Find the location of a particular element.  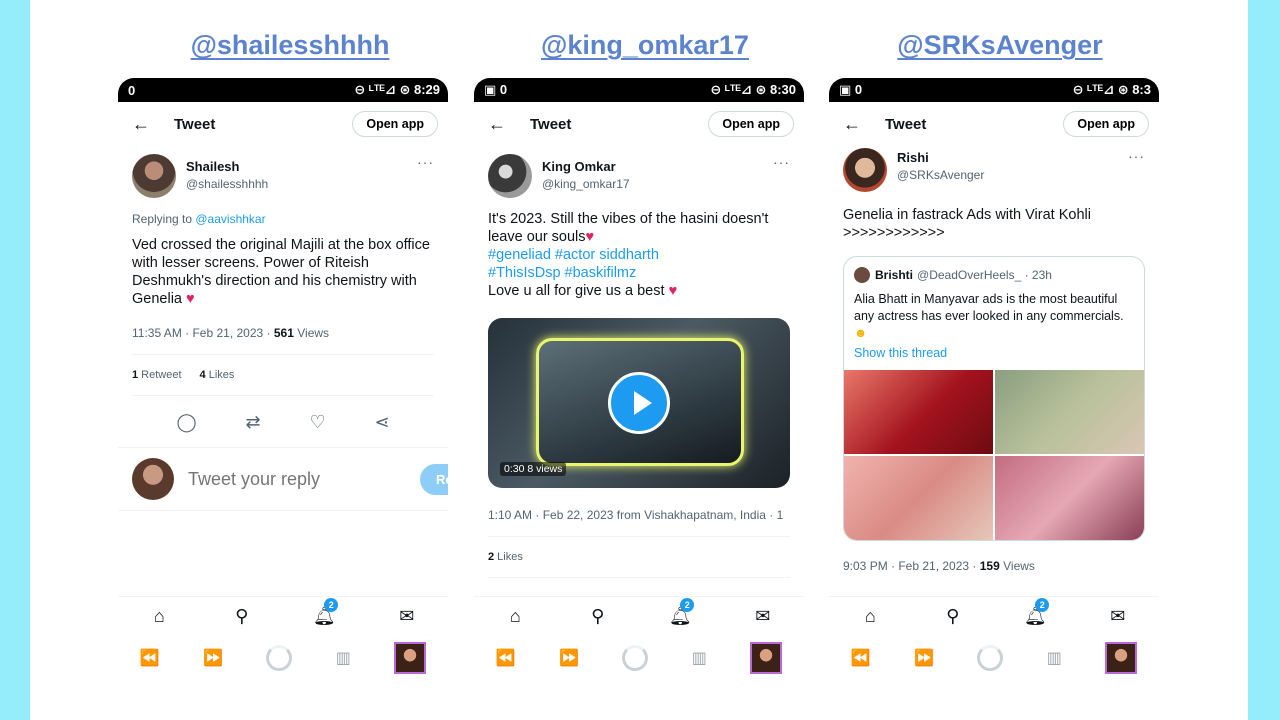

retweets-stat: 1 Retweet is located at coordinates (157, 375).